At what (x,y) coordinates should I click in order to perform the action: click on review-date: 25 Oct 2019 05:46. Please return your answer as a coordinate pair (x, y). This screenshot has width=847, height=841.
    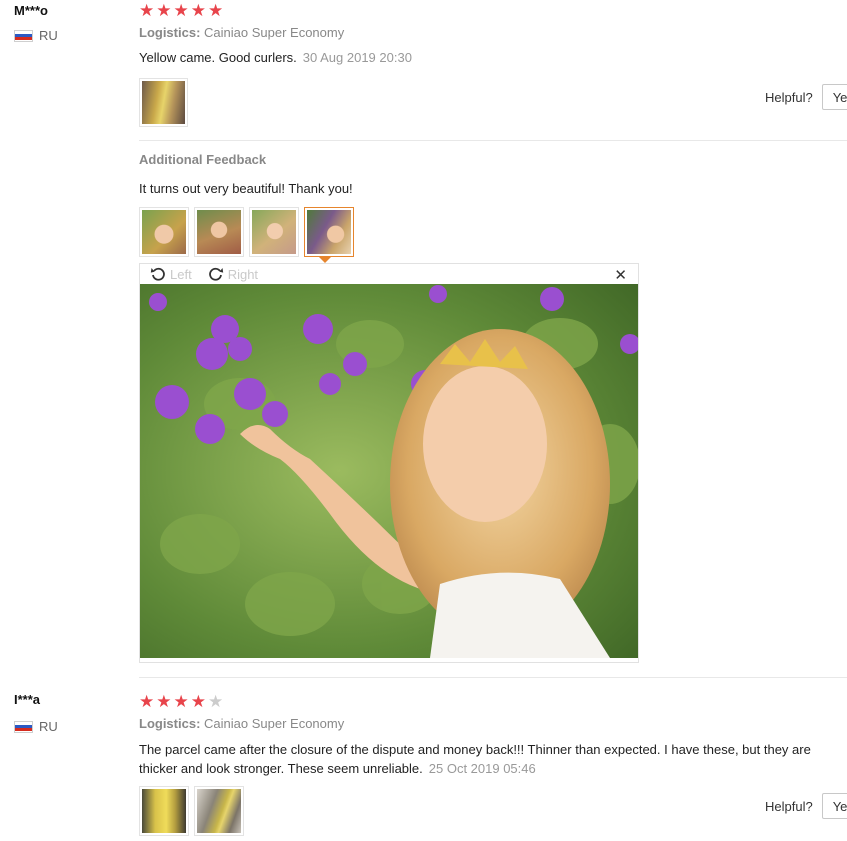
    Looking at the image, I should click on (482, 768).